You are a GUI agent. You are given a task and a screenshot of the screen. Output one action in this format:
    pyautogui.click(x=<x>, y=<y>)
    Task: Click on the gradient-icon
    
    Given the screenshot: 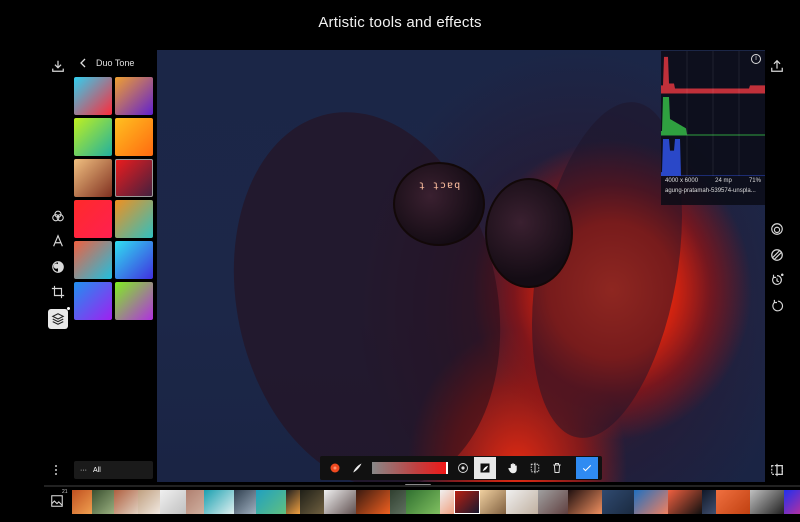 What is the action you would take?
    pyautogui.click(x=777, y=255)
    